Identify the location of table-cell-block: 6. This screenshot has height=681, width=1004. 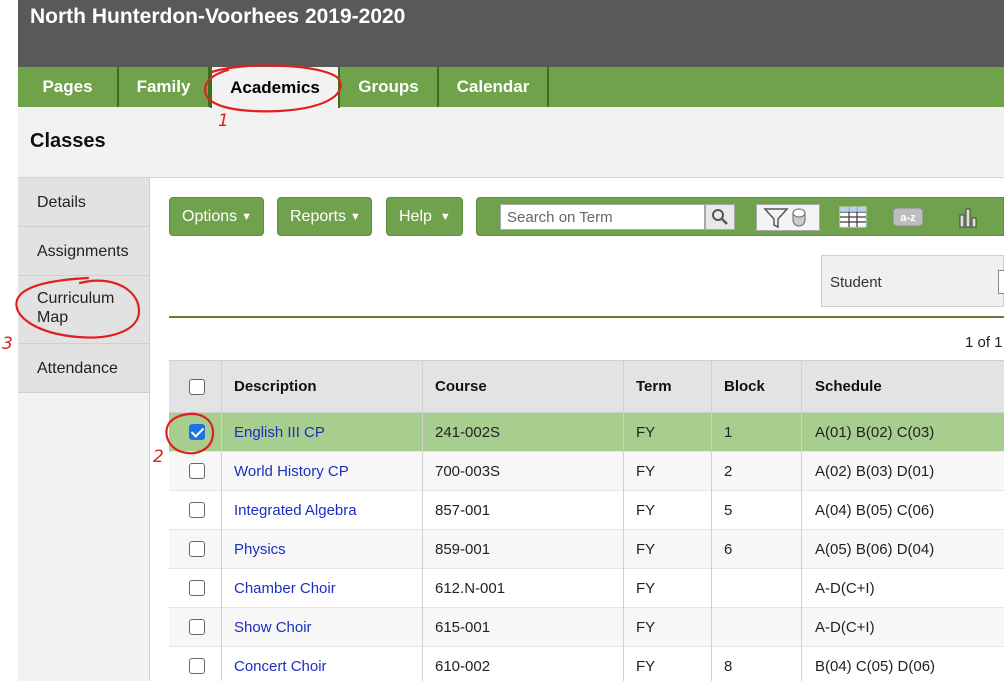
(728, 549).